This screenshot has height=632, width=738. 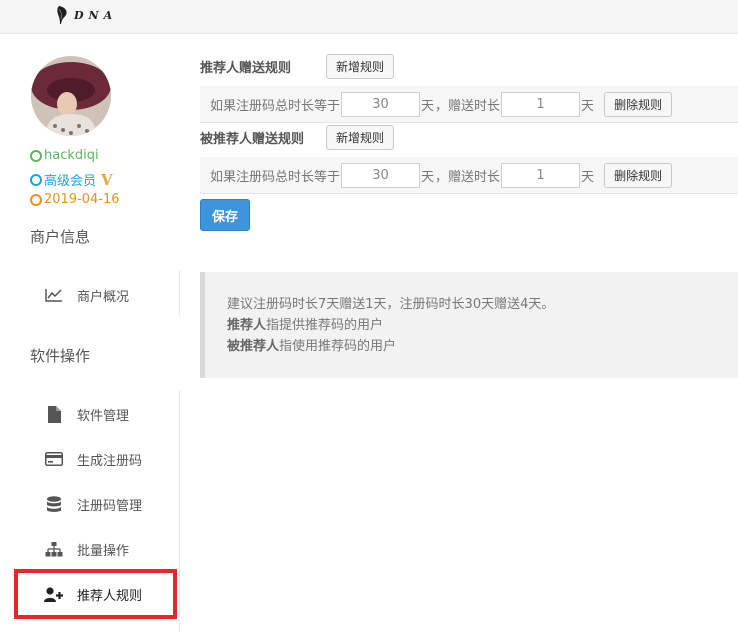 I want to click on join-date-line: 2019-04-16, so click(x=75, y=199).